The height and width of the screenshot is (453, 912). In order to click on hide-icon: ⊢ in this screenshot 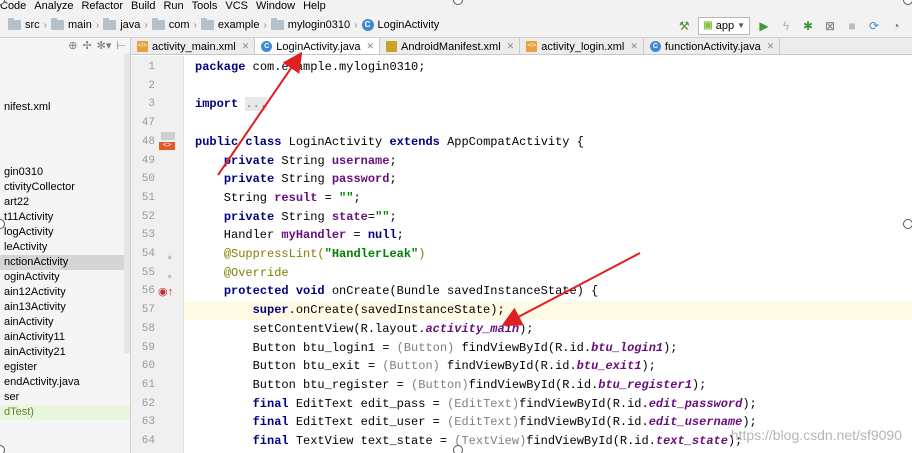, I will do `click(121, 45)`.